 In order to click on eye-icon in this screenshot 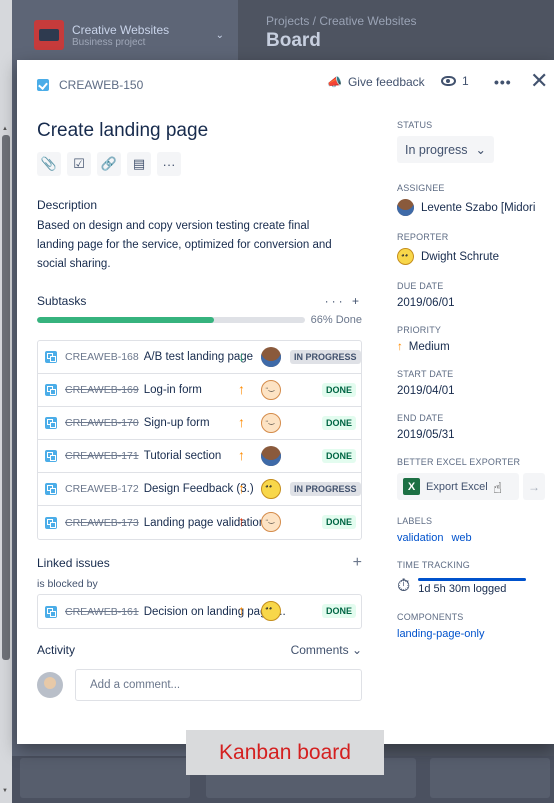, I will do `click(448, 81)`.